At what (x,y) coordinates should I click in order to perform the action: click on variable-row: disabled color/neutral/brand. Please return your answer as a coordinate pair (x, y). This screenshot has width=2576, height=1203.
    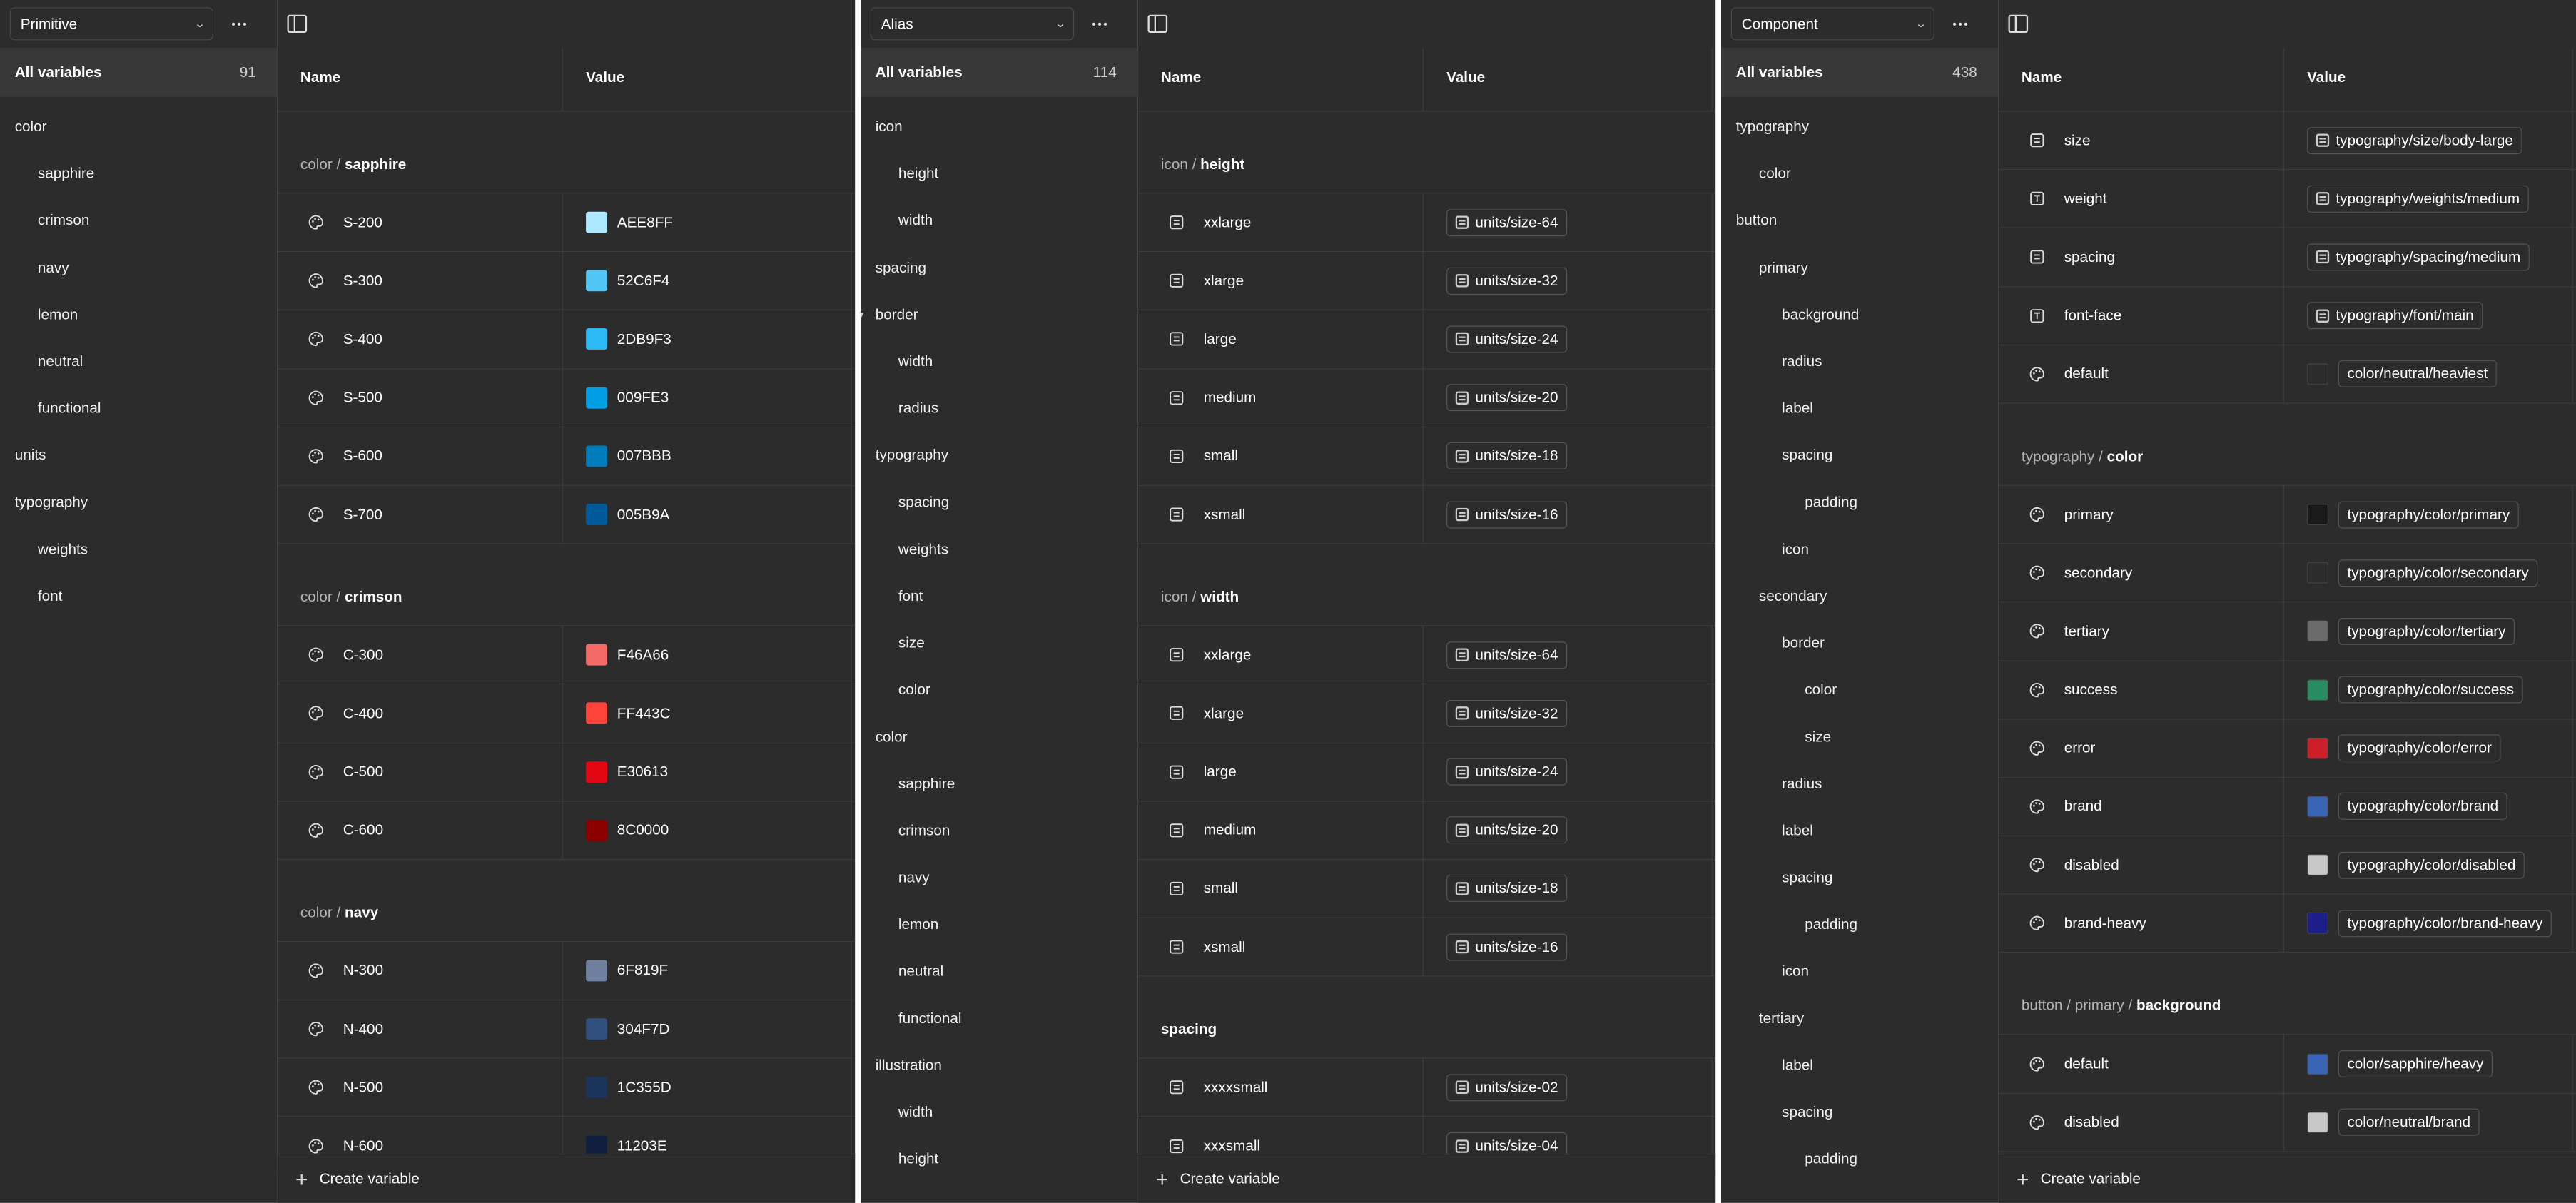
    Looking at the image, I should click on (2287, 1122).